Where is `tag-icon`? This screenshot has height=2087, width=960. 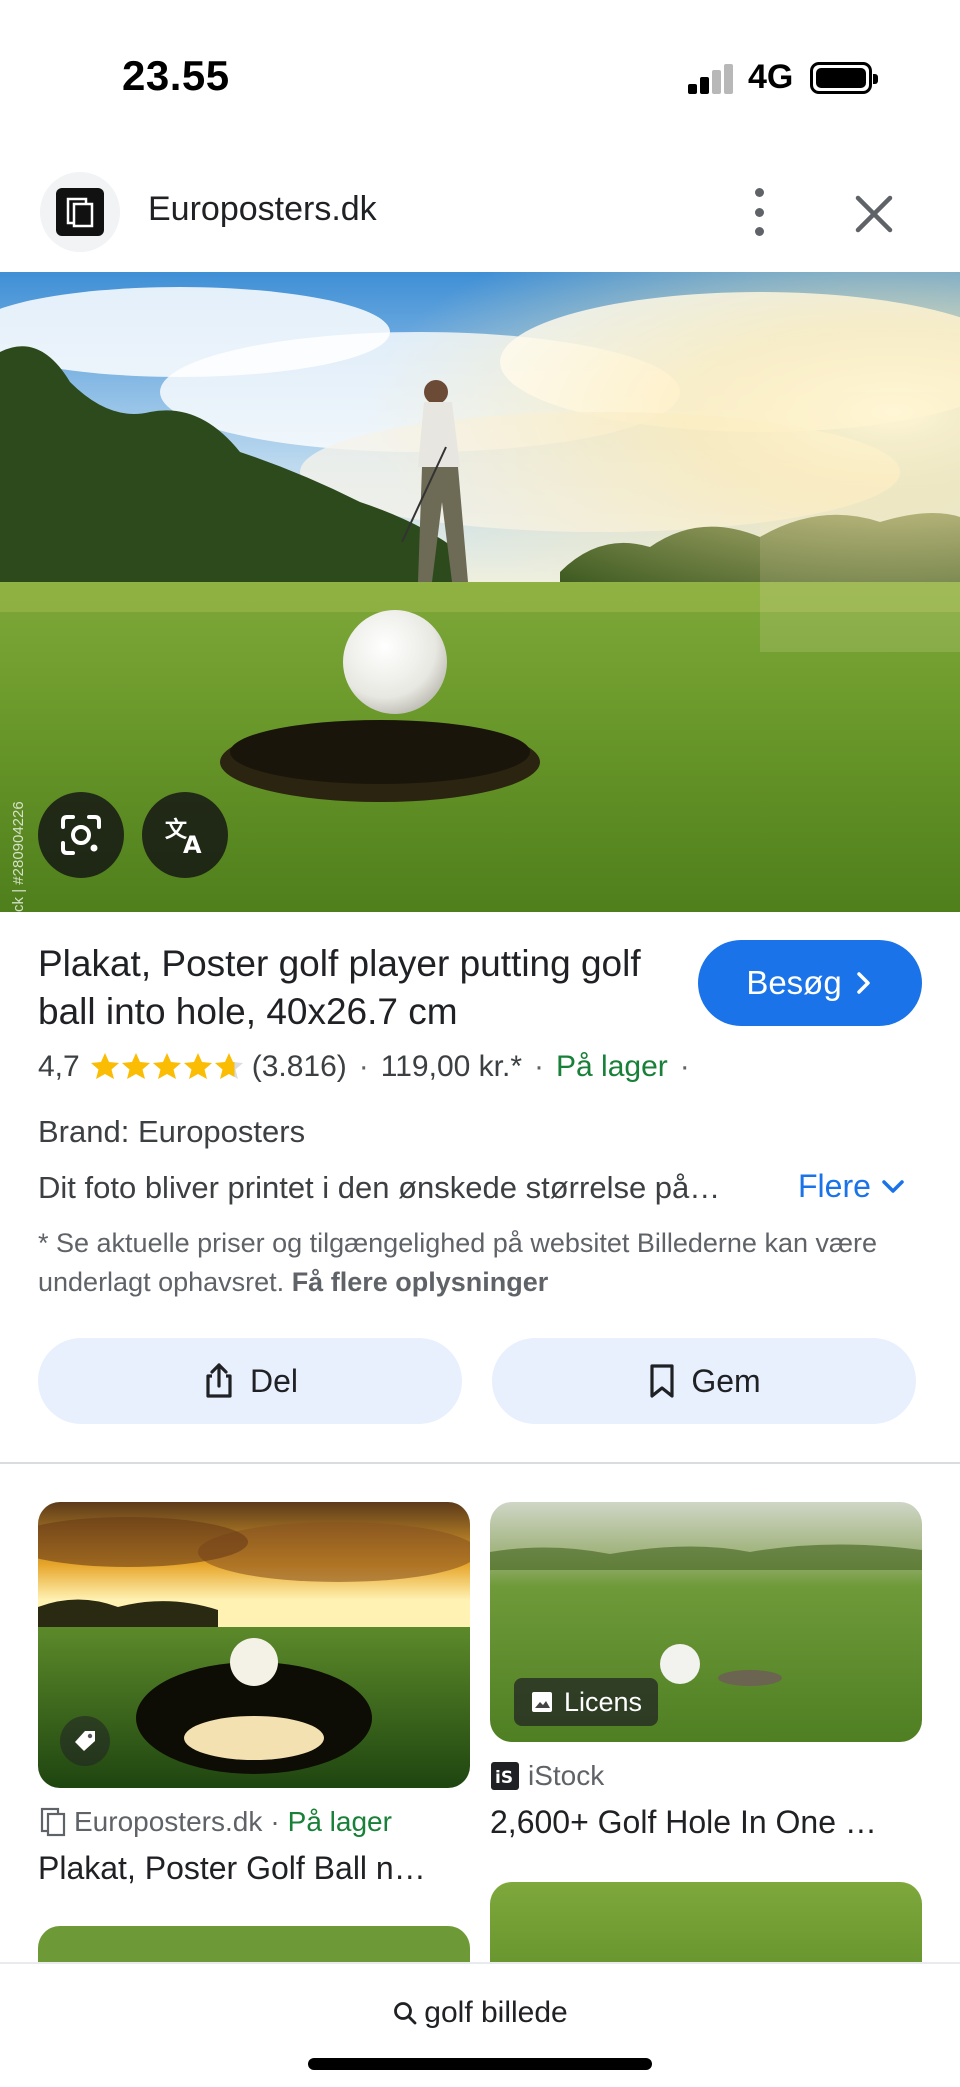 tag-icon is located at coordinates (85, 1741).